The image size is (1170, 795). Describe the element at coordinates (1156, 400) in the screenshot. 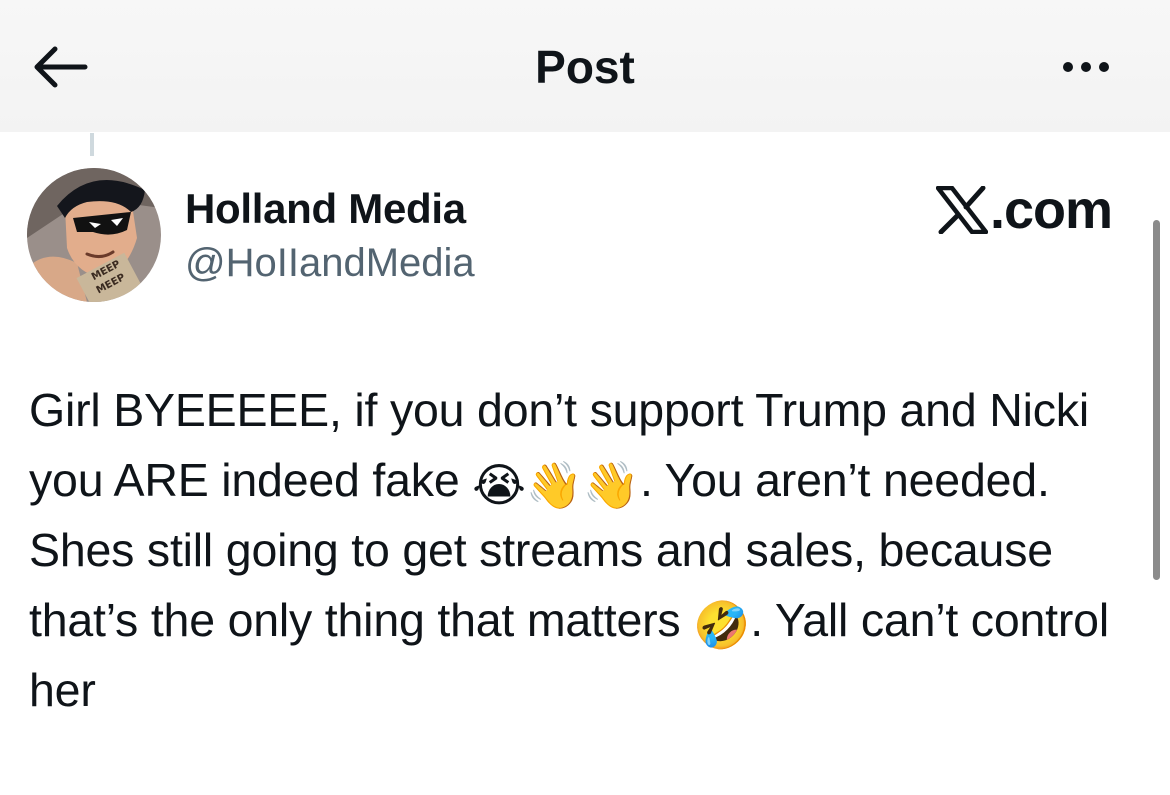

I see `scrollbar` at that location.